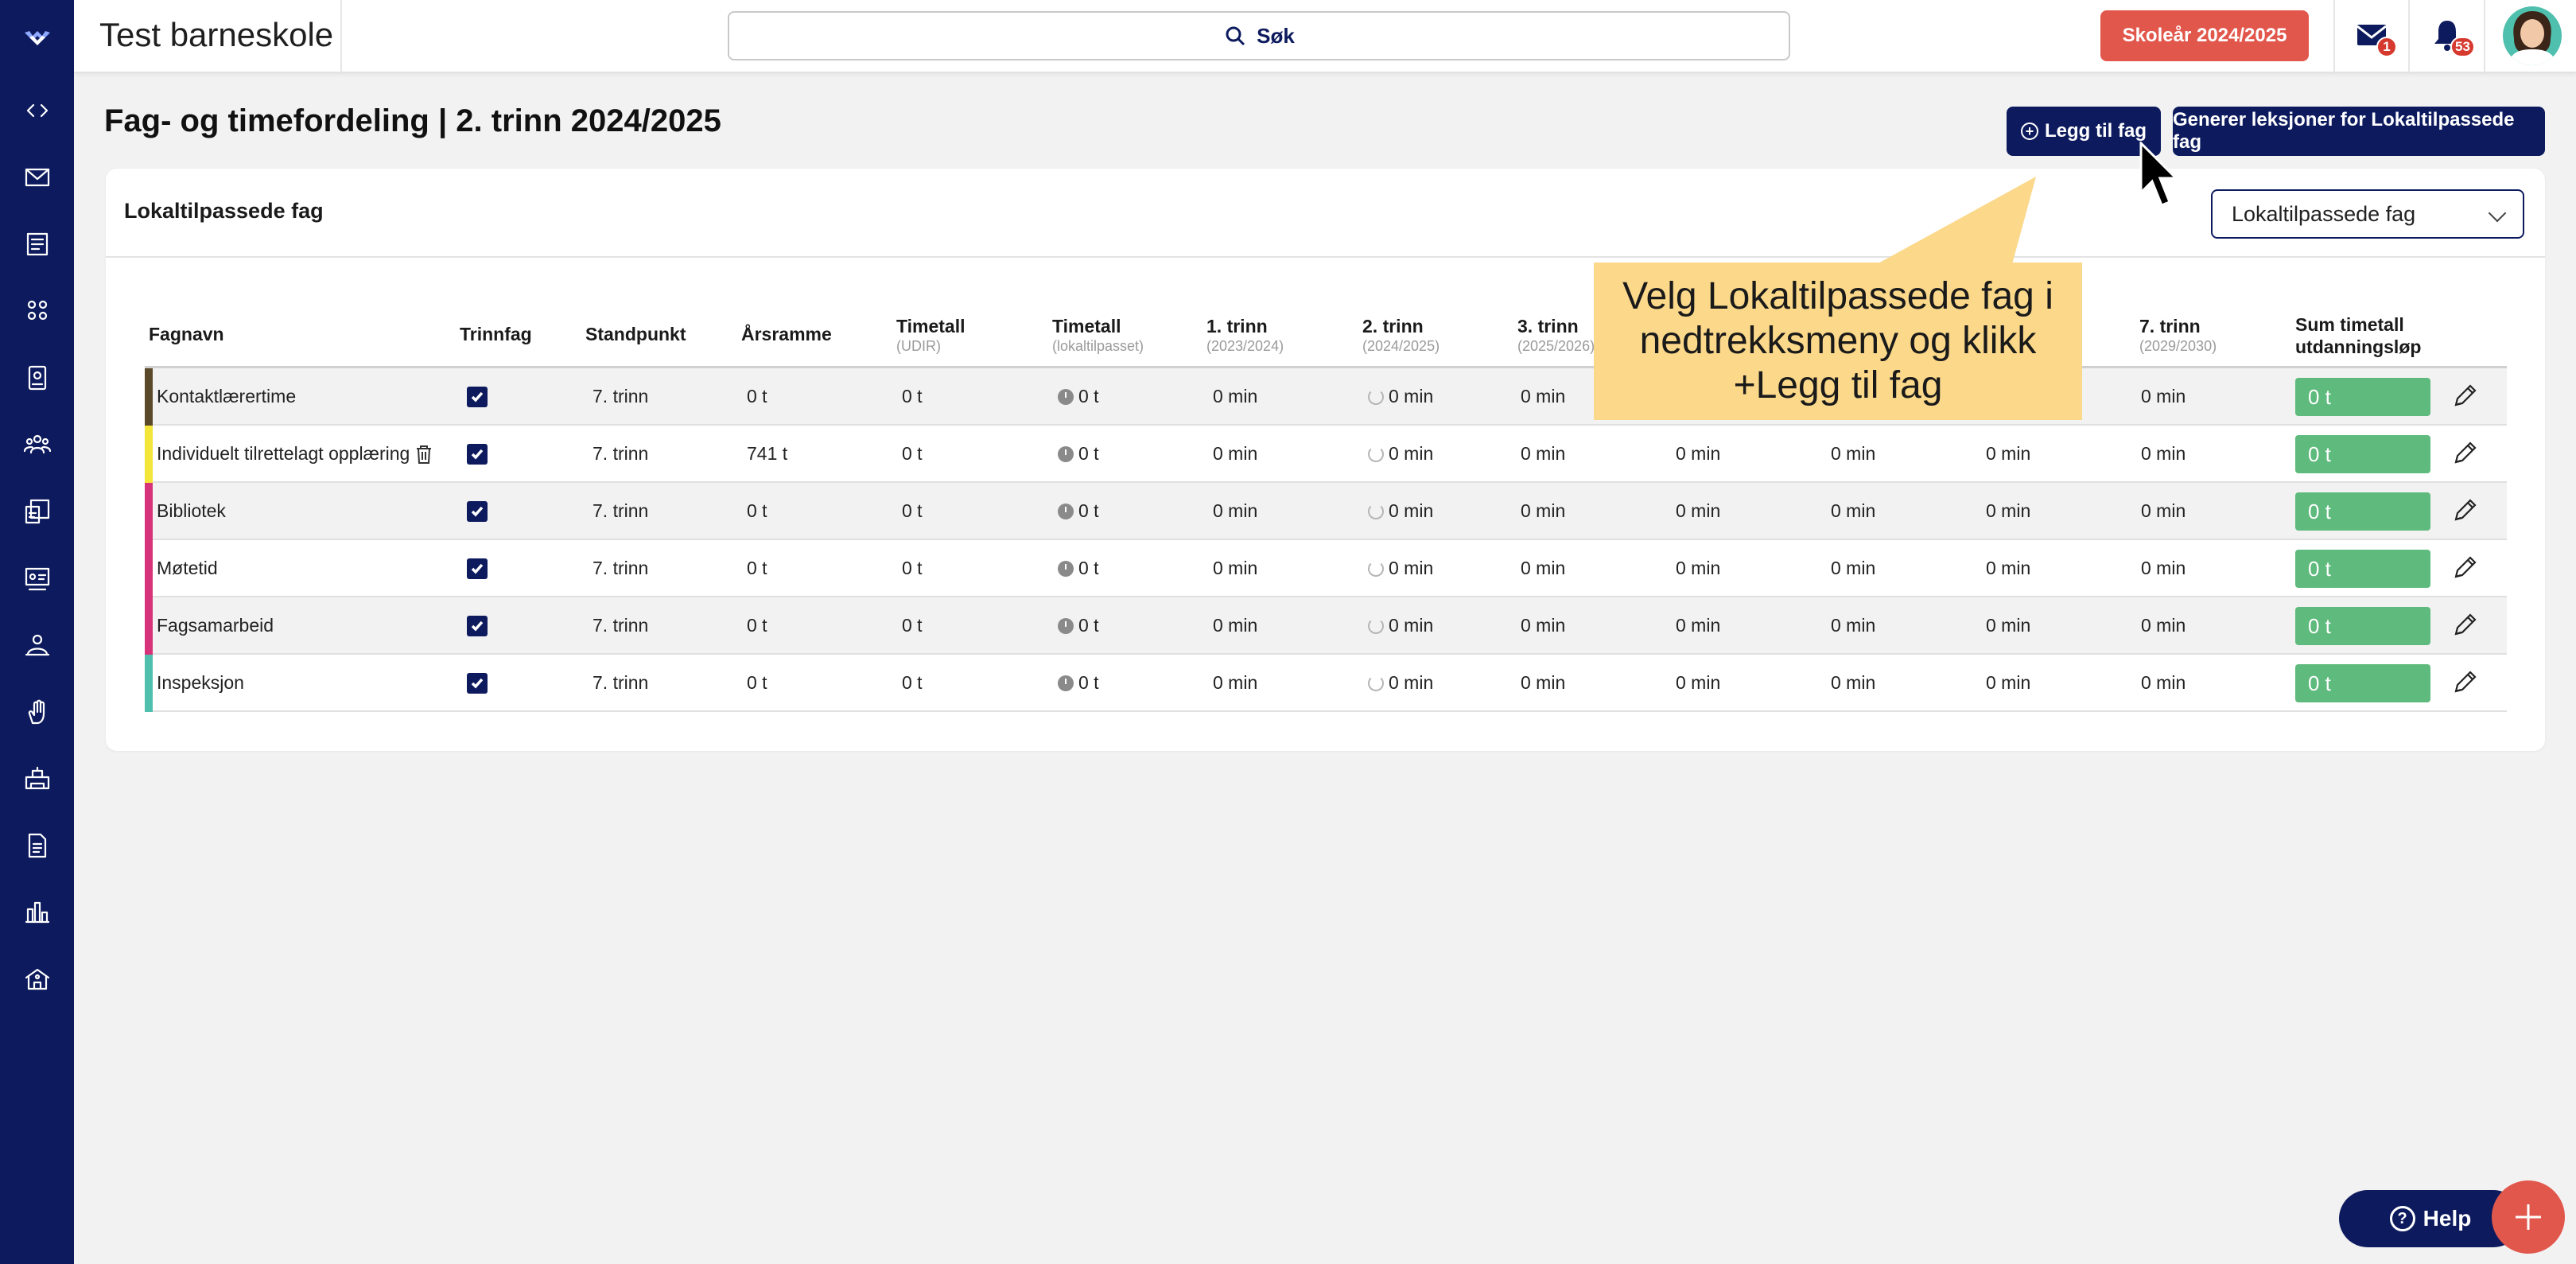 This screenshot has height=1264, width=2576. I want to click on page-title-bold: Fag- og timefordeling |, so click(276, 120).